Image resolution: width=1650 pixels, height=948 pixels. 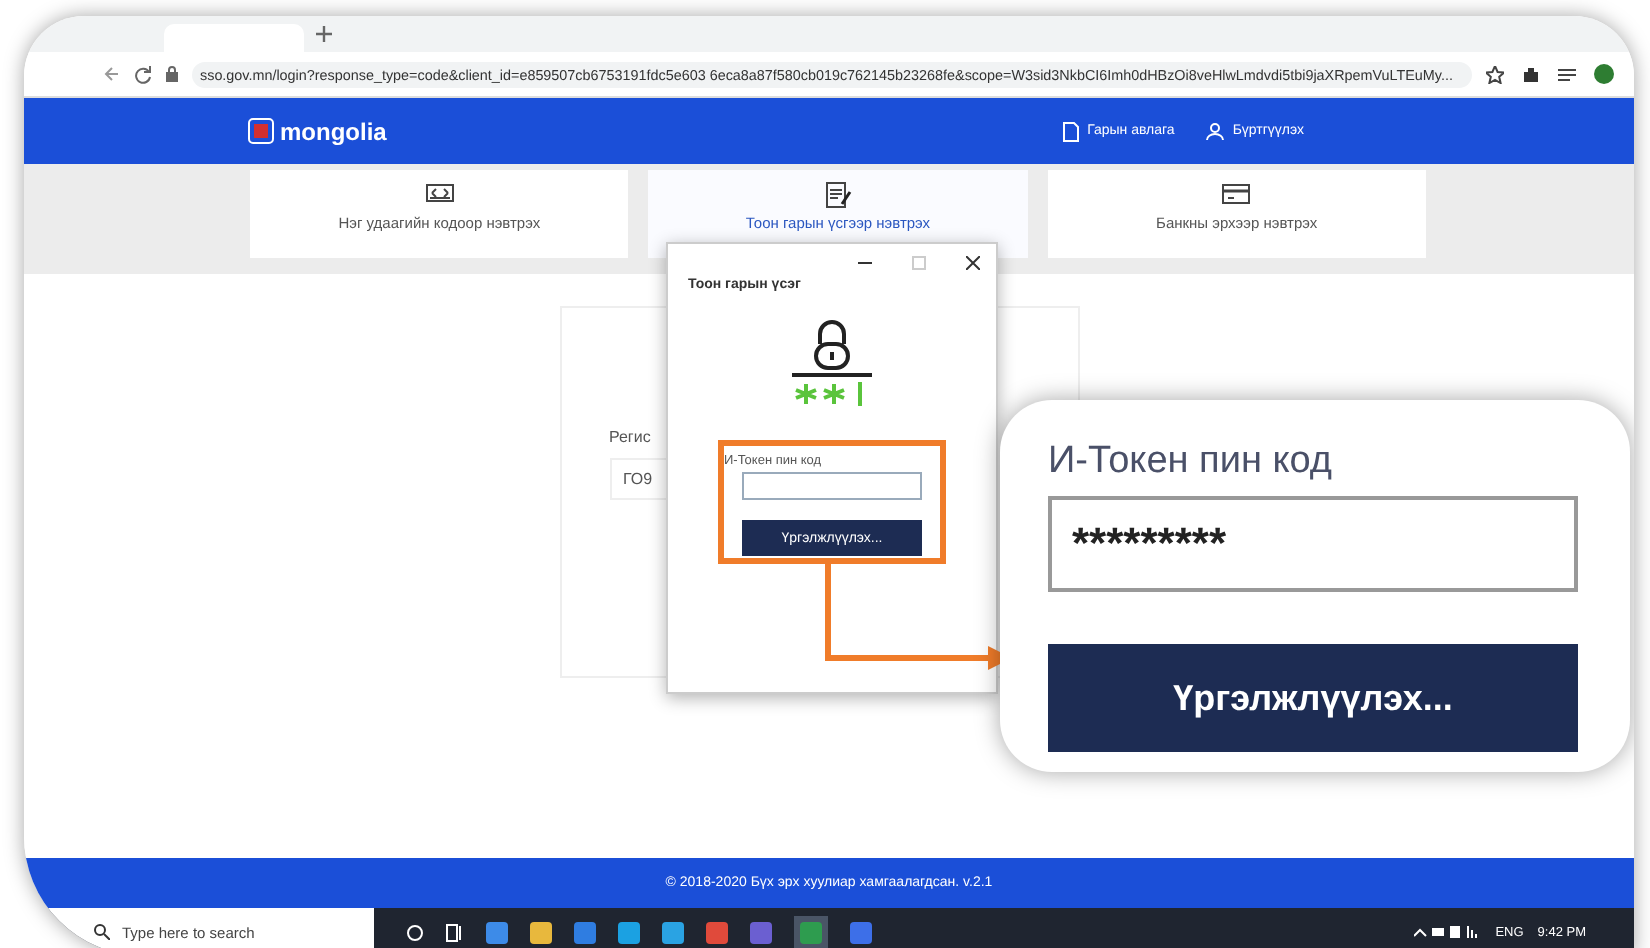 What do you see at coordinates (630, 437) in the screenshot?
I see `field-label: Регис` at bounding box center [630, 437].